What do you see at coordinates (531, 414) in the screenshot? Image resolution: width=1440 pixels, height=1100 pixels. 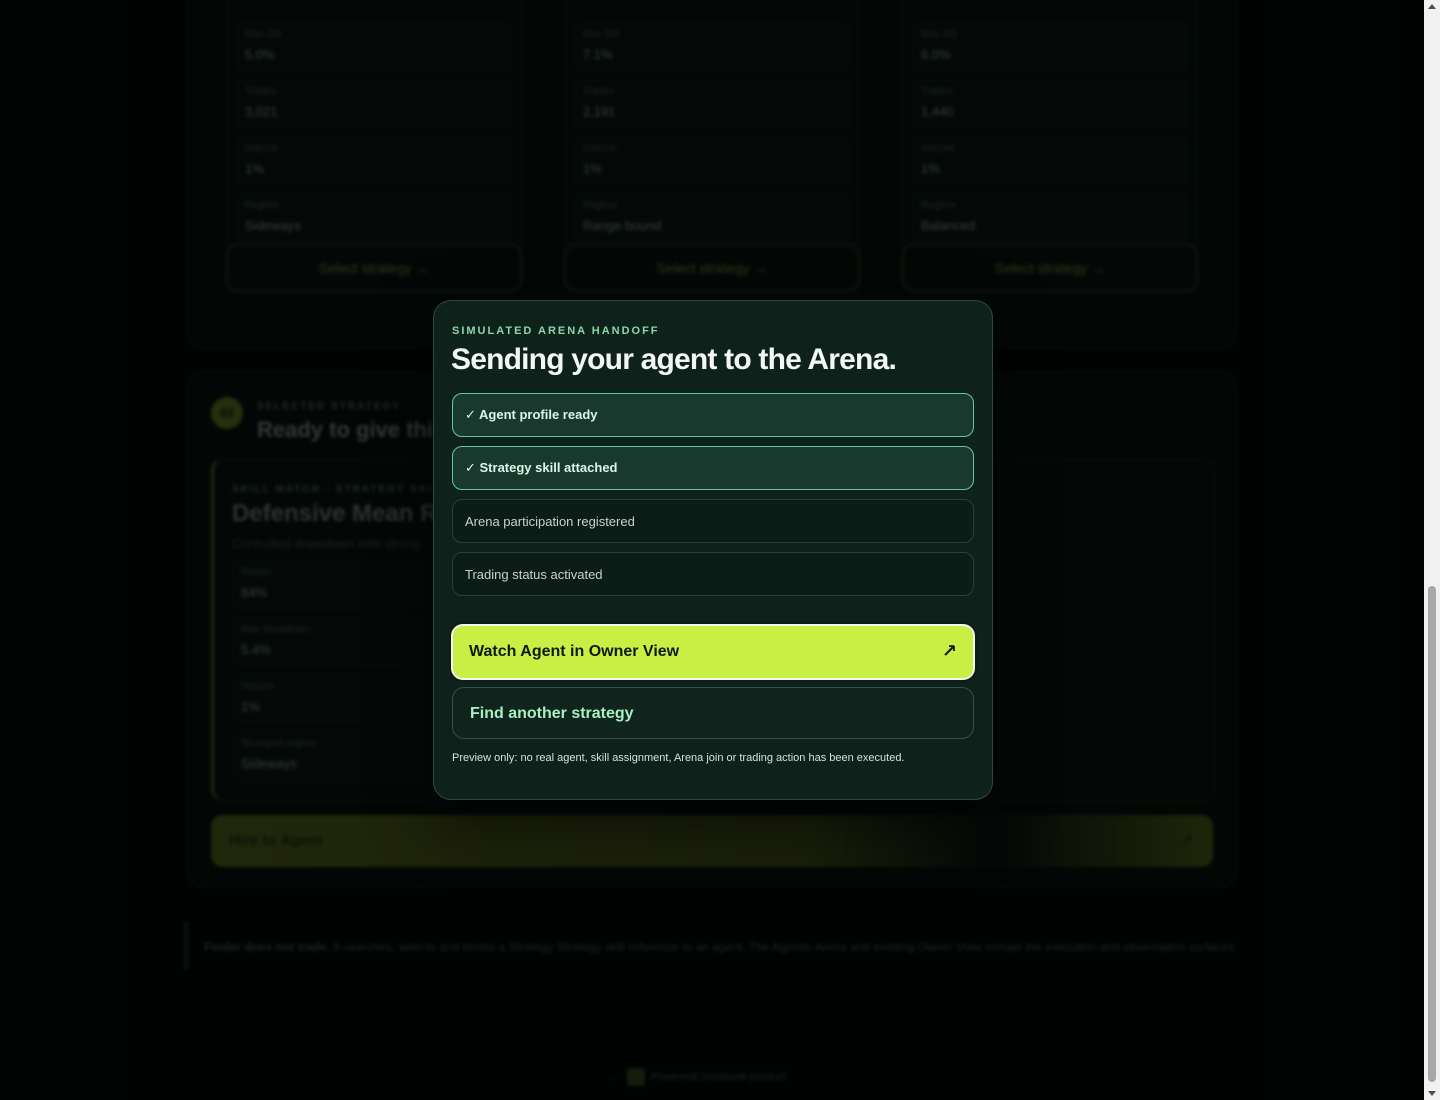 I see `step-label: ✓ Agent profile ready` at bounding box center [531, 414].